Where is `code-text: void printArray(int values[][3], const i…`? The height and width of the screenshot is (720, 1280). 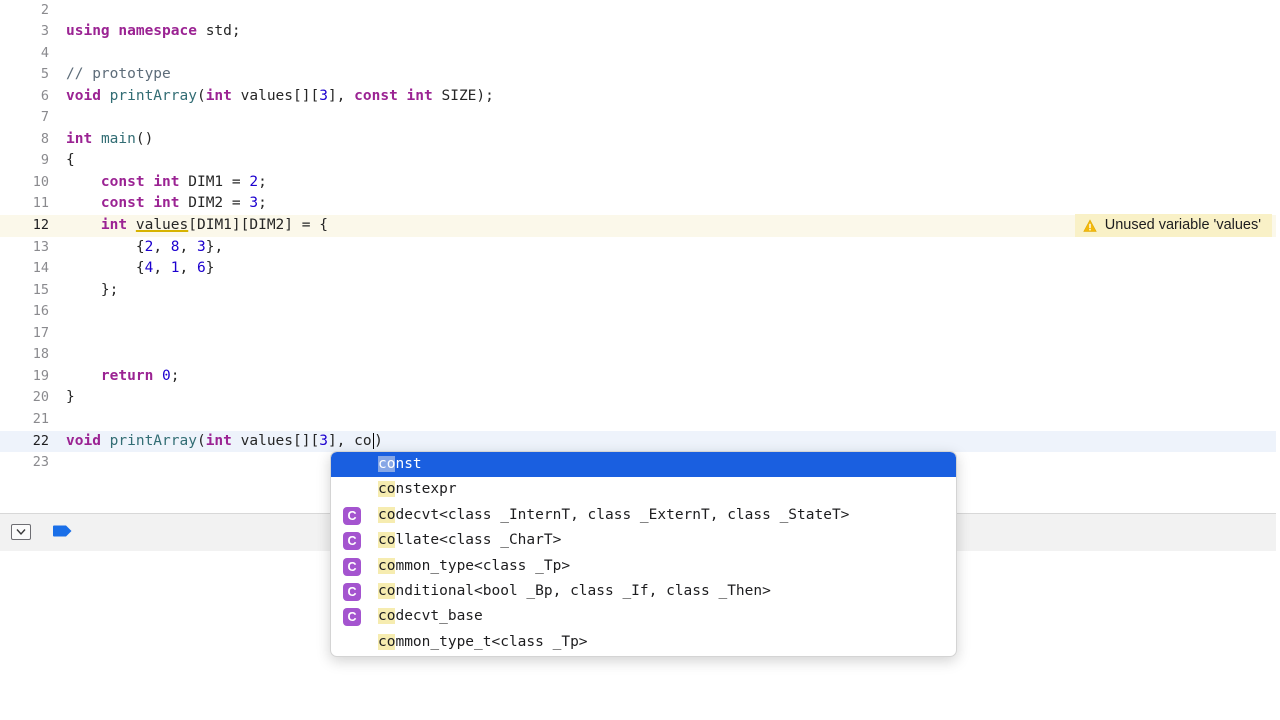 code-text: void printArray(int values[][3], const i… is located at coordinates (280, 97).